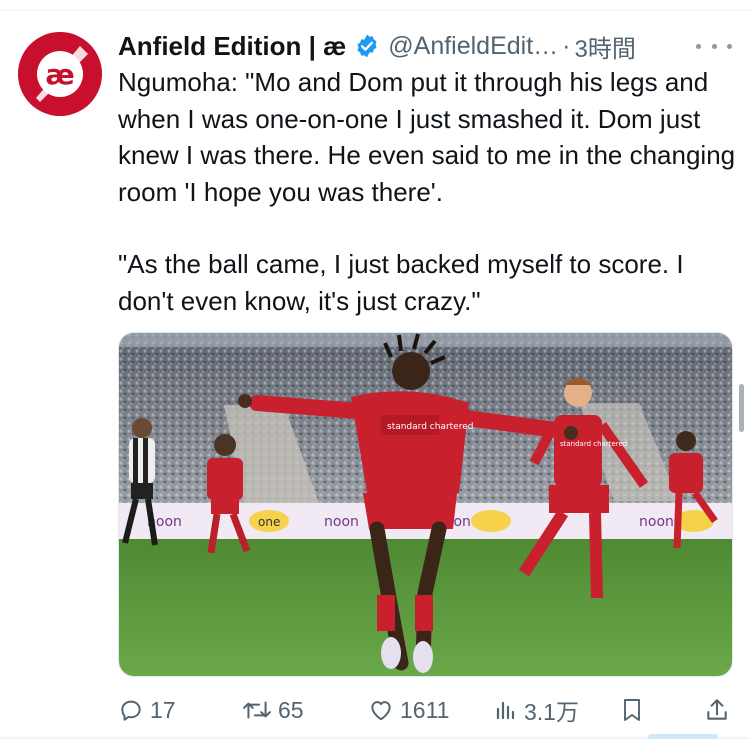 This screenshot has width=750, height=739. I want to click on more-icon, so click(714, 46).